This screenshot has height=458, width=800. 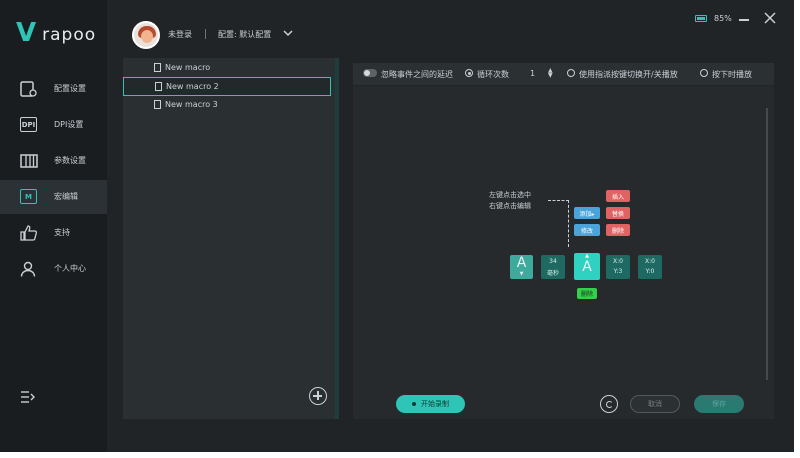 I want to click on hint-connector-v, so click(x=568, y=223).